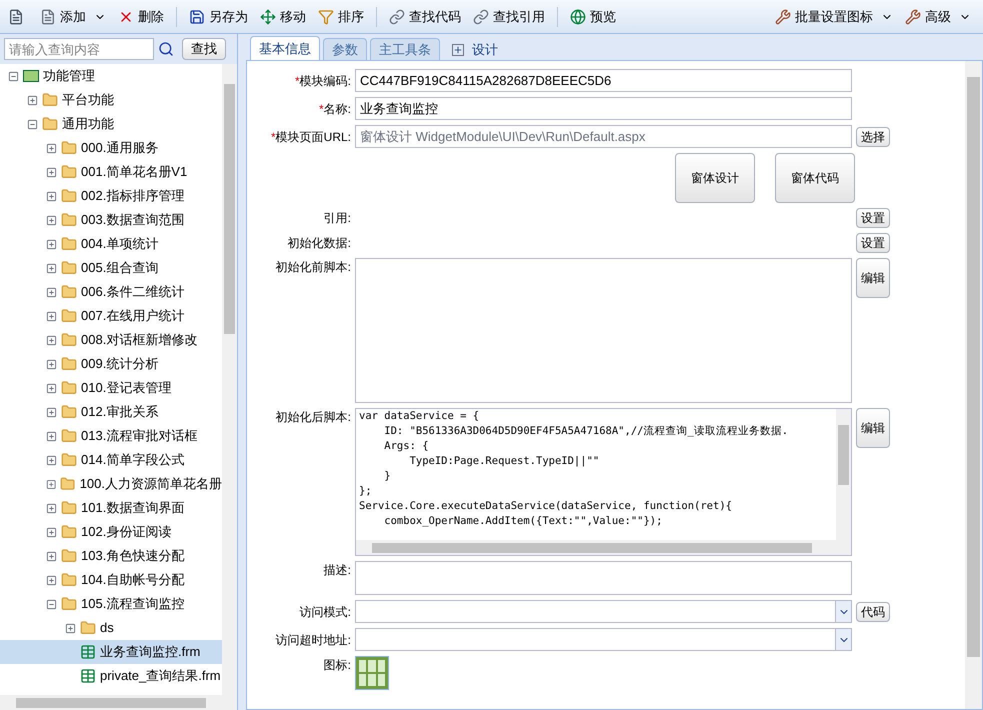 This screenshot has width=983, height=710. What do you see at coordinates (141, 16) in the screenshot?
I see `toolbar-button: 删除` at bounding box center [141, 16].